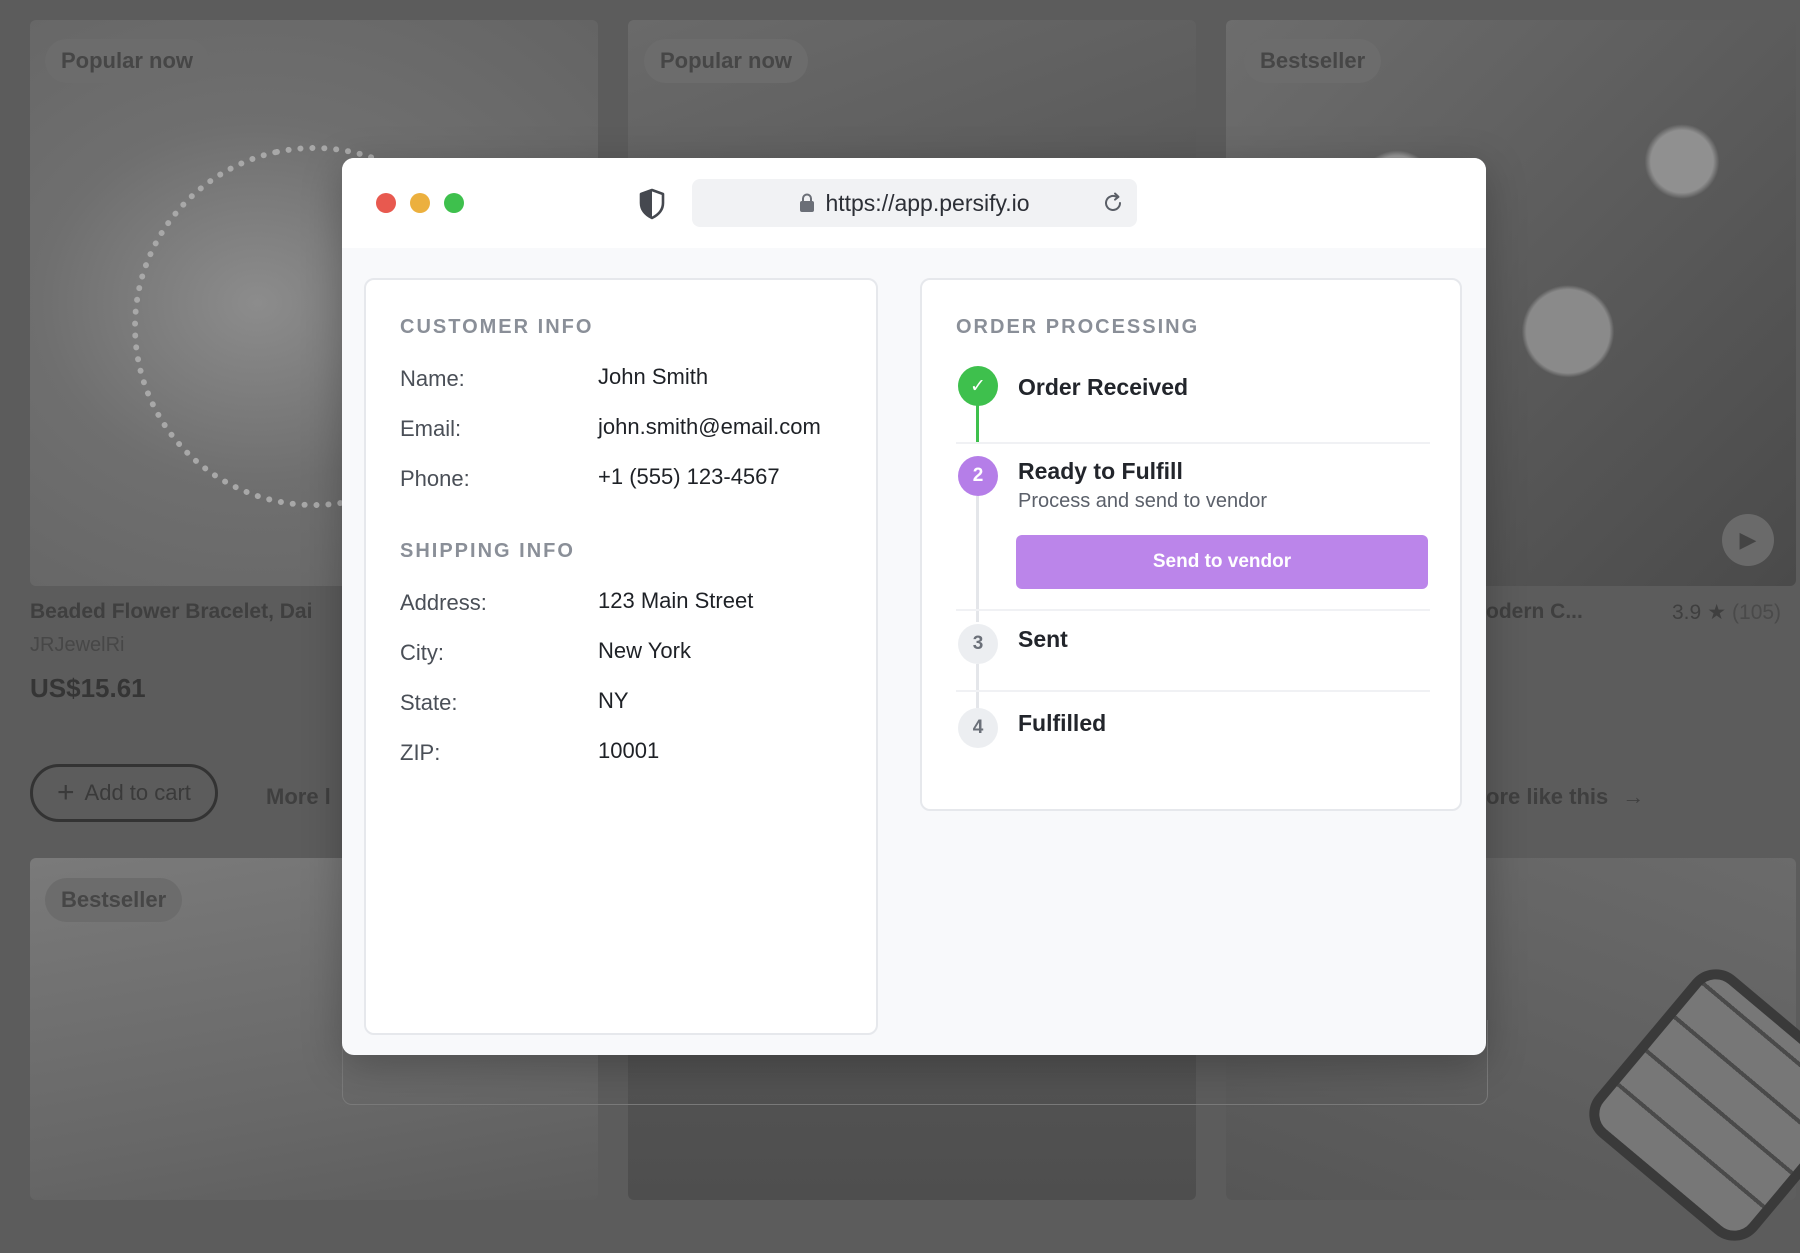  Describe the element at coordinates (443, 602) in the screenshot. I see `address-label: Address:` at that location.